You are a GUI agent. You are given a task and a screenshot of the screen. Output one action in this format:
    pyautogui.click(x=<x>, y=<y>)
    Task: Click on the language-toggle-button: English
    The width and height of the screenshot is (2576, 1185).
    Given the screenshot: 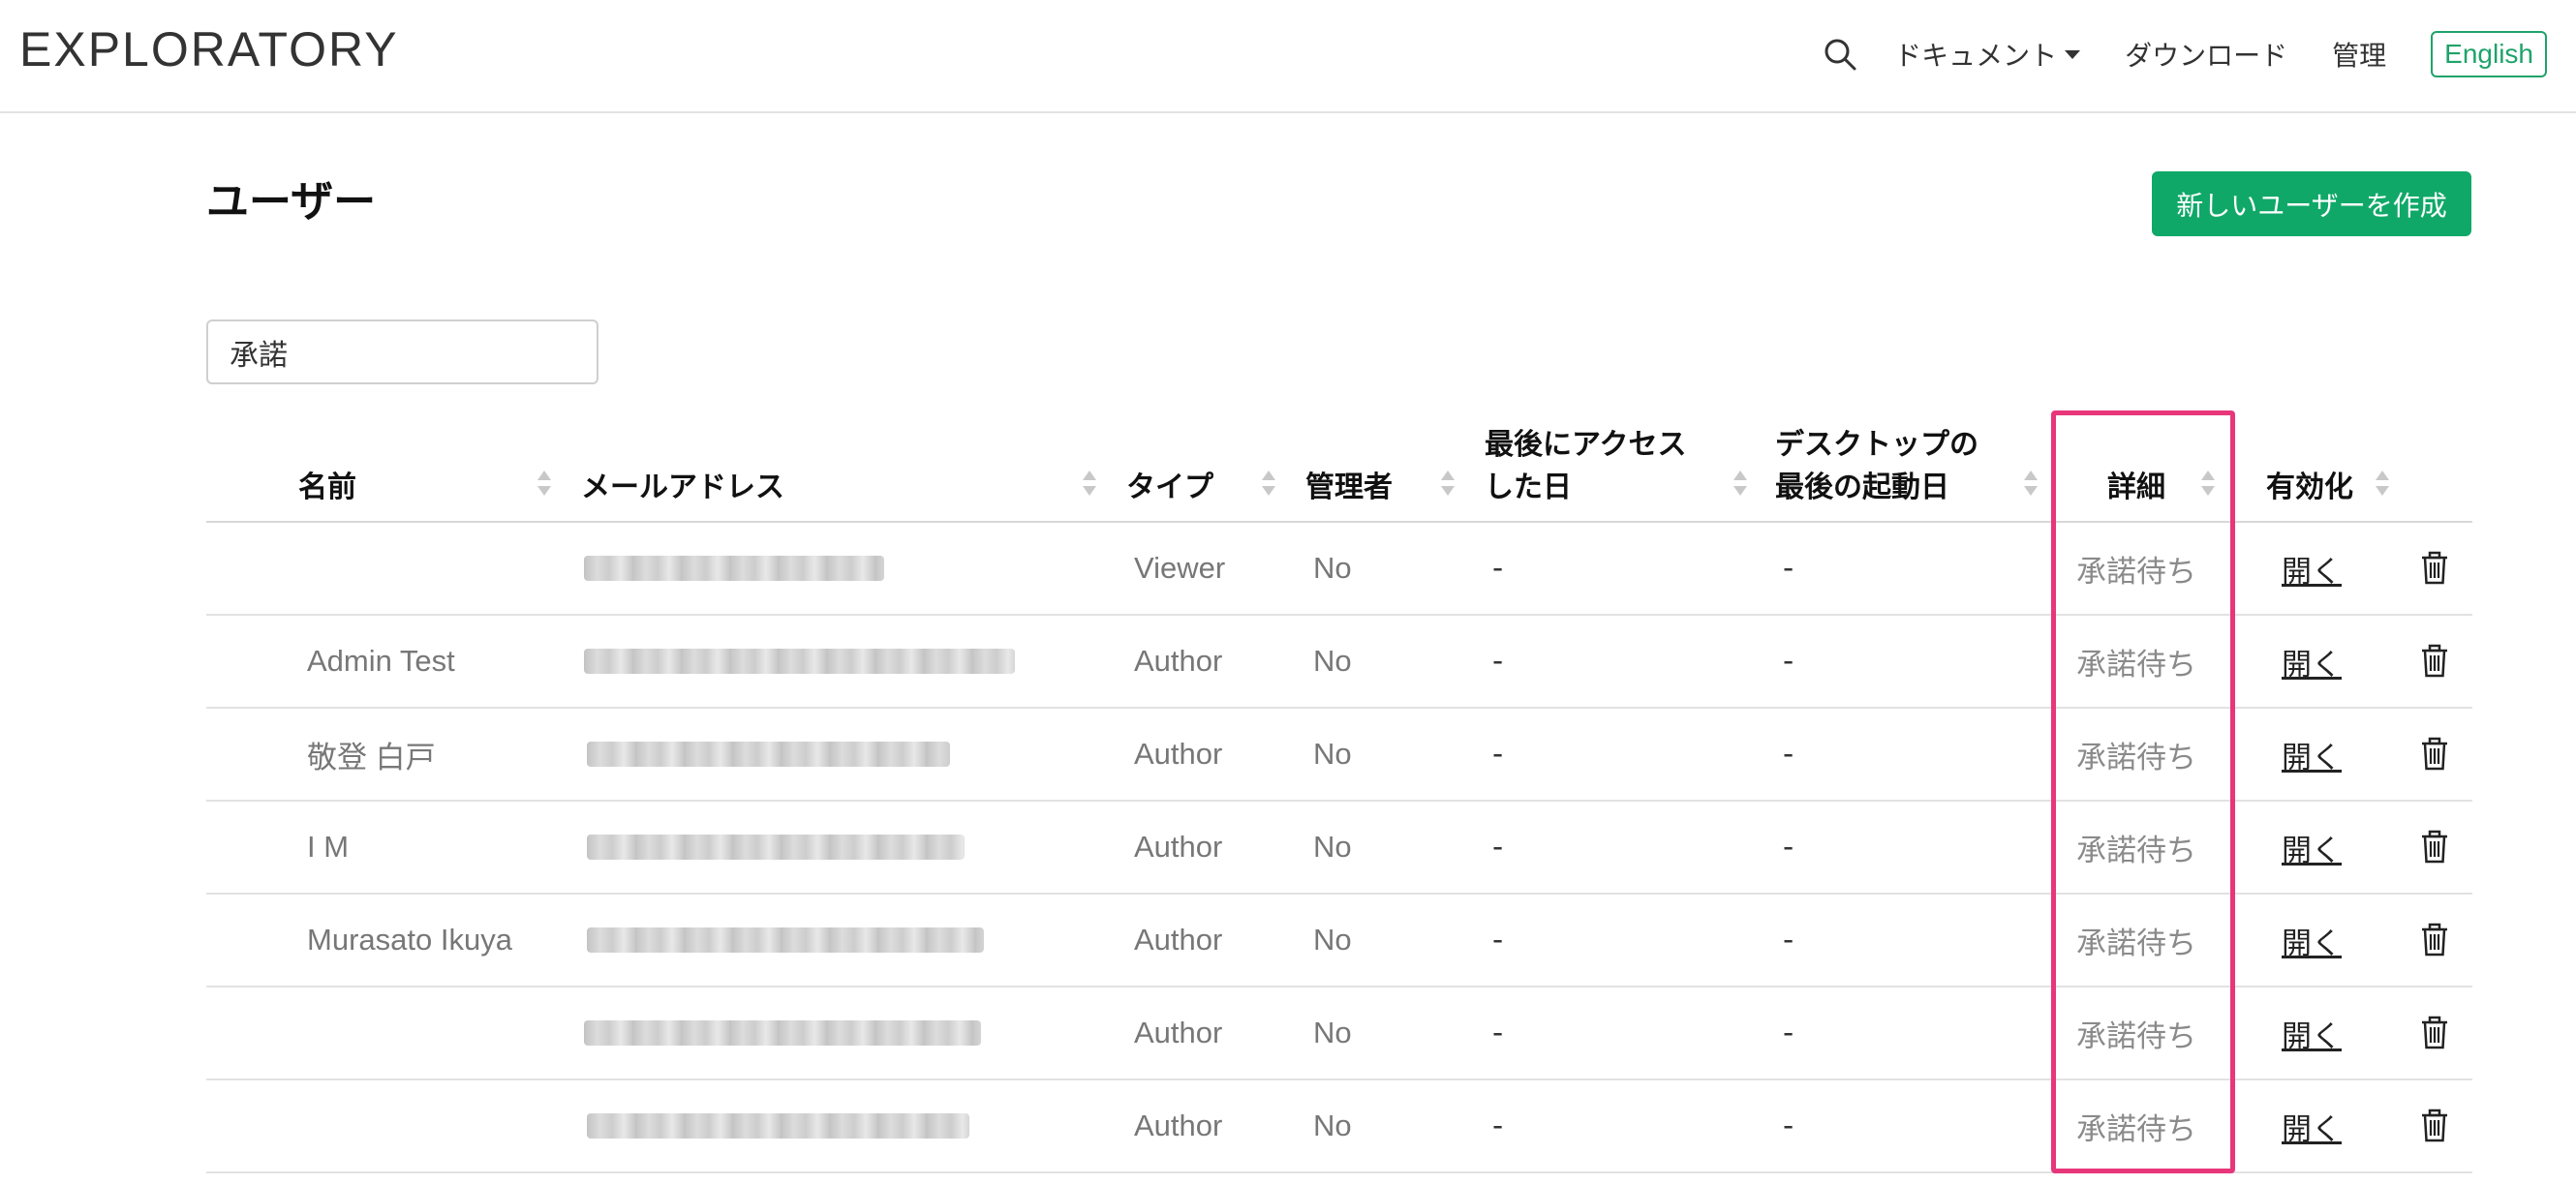 What is the action you would take?
    pyautogui.click(x=2489, y=54)
    